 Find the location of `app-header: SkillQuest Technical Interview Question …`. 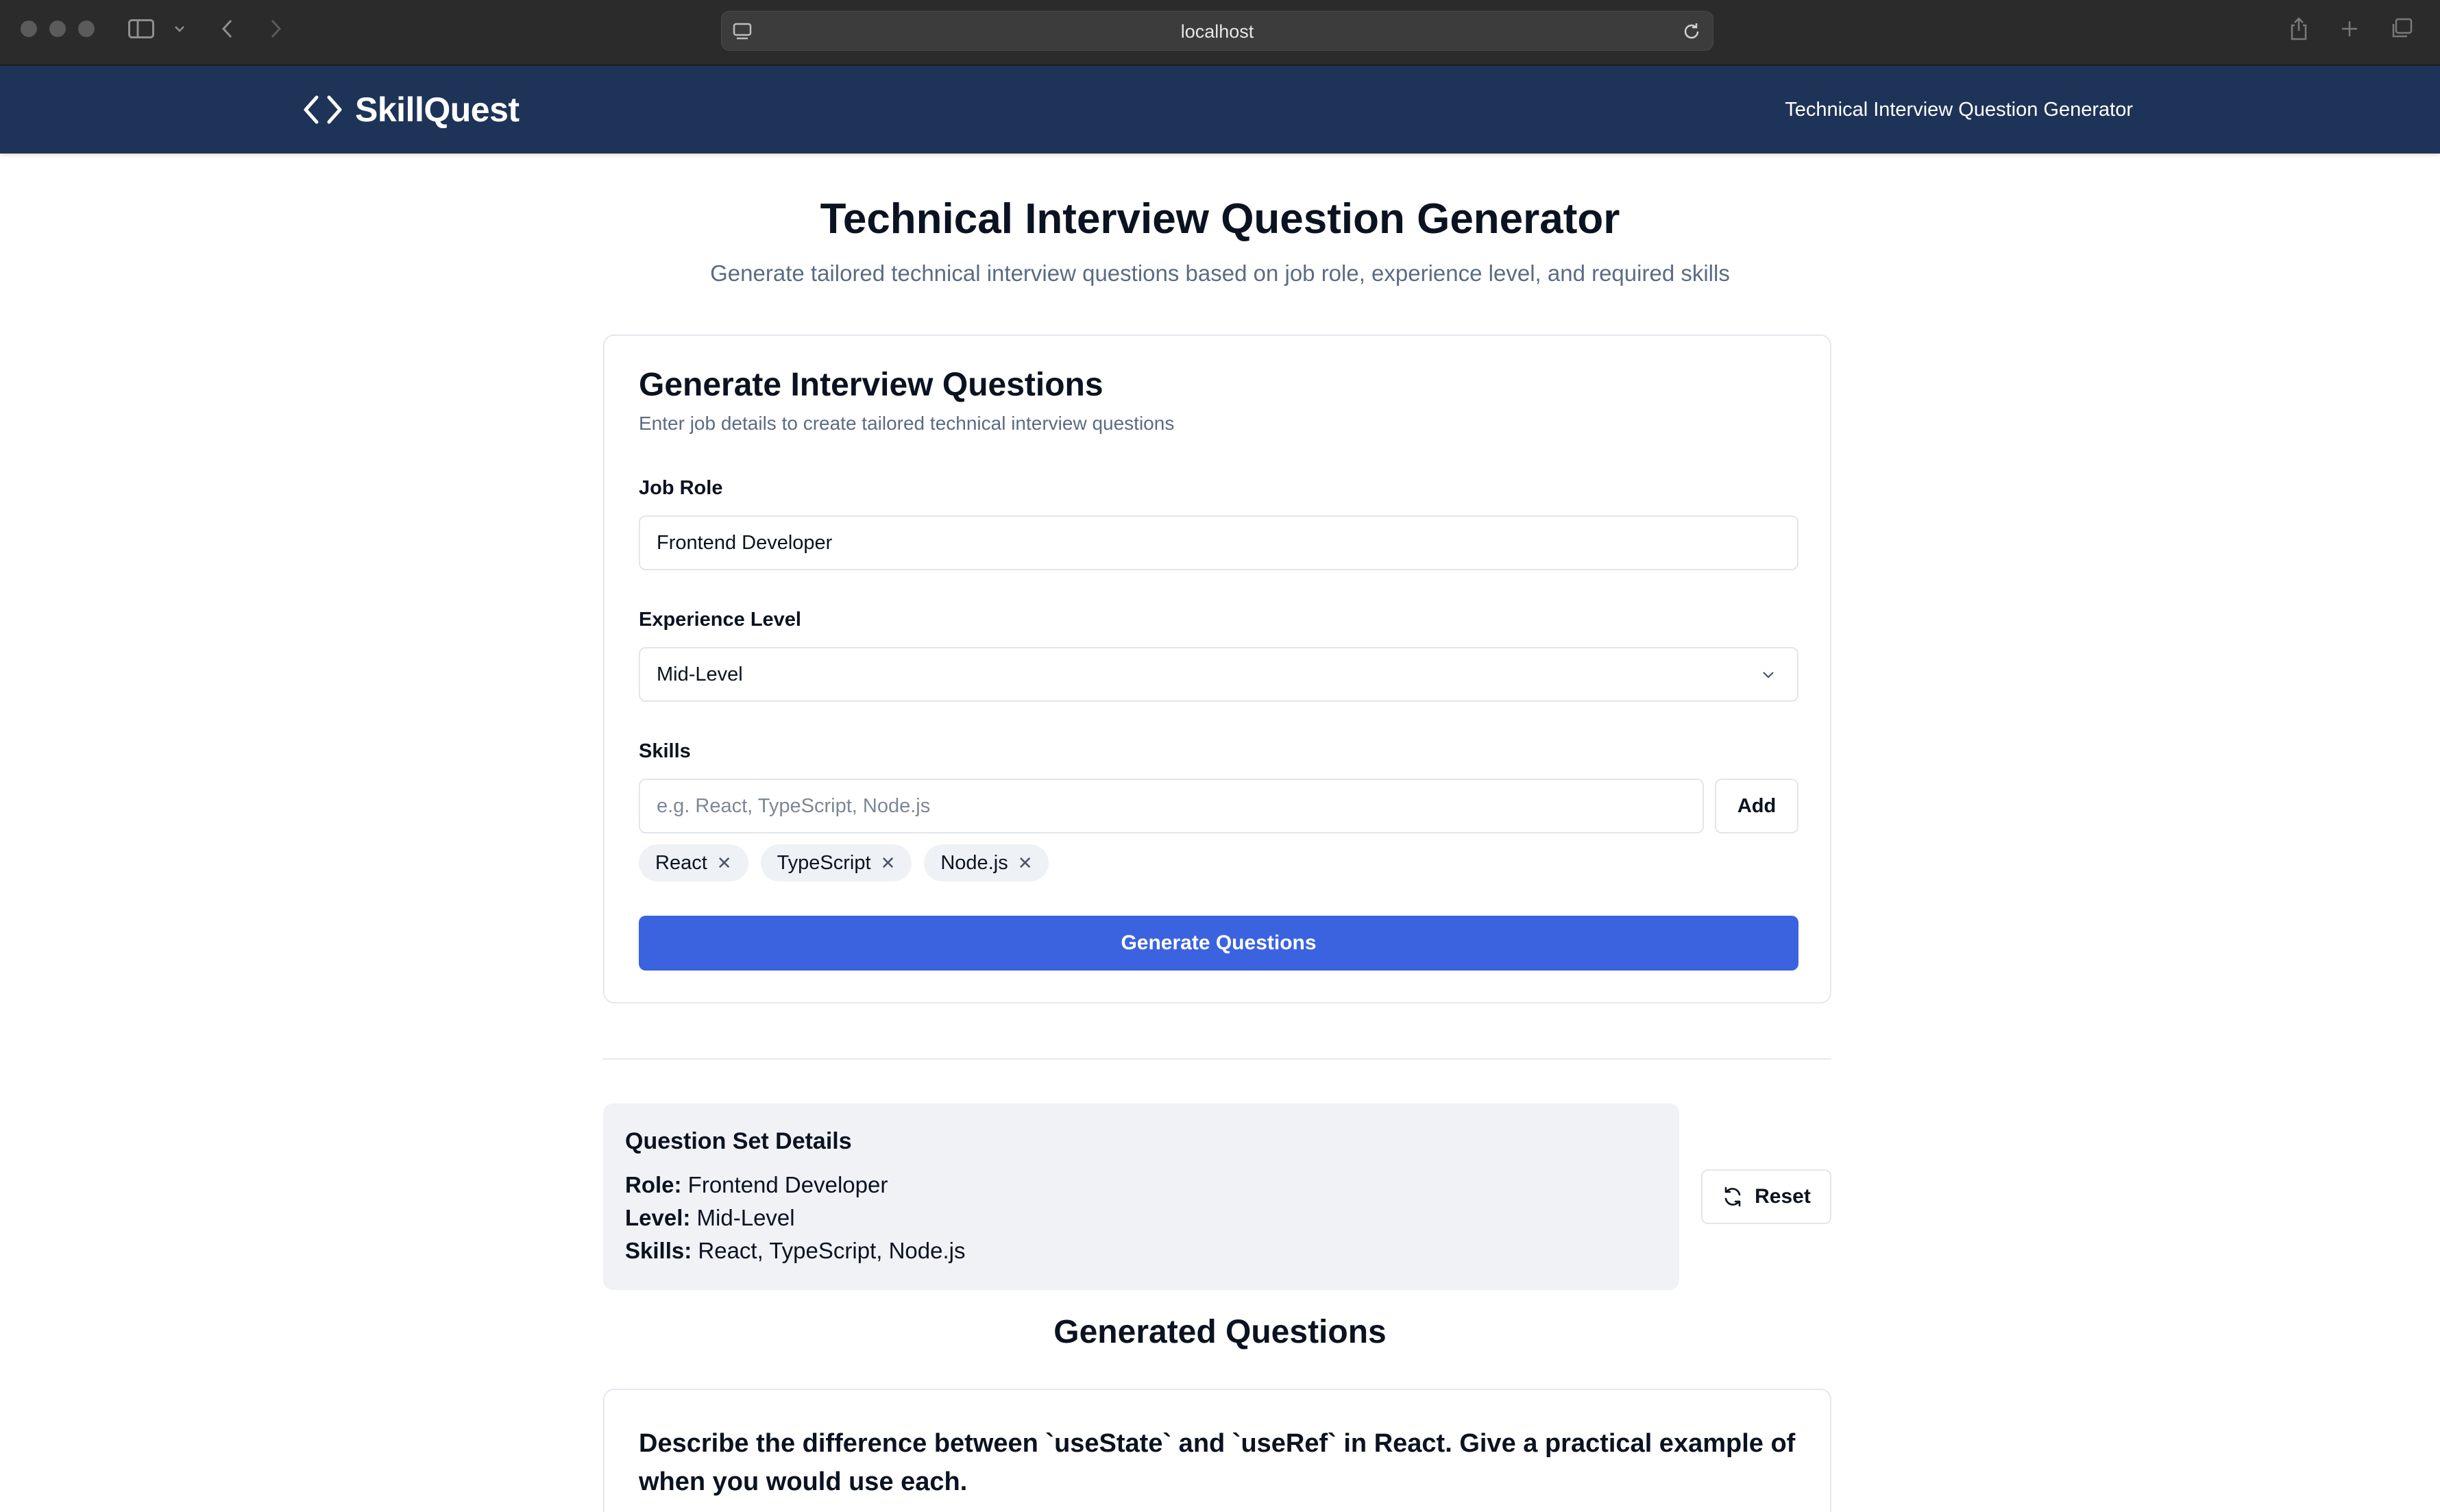

app-header: SkillQuest Technical Interview Question … is located at coordinates (1220, 110).